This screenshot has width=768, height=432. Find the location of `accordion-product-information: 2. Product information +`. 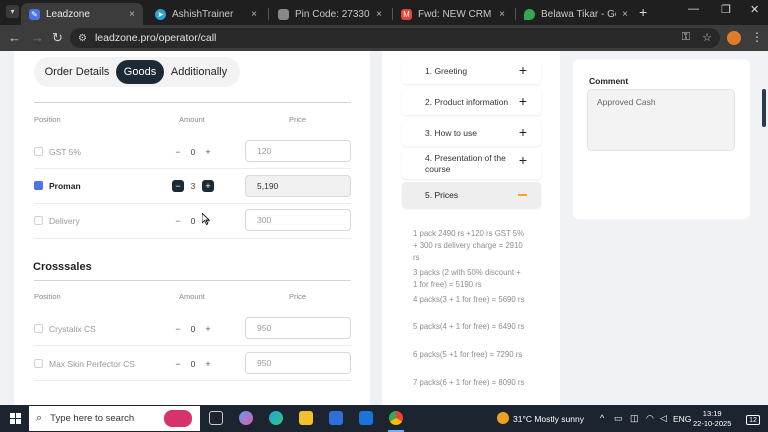

accordion-product-information: 2. Product information + is located at coordinates (471, 102).